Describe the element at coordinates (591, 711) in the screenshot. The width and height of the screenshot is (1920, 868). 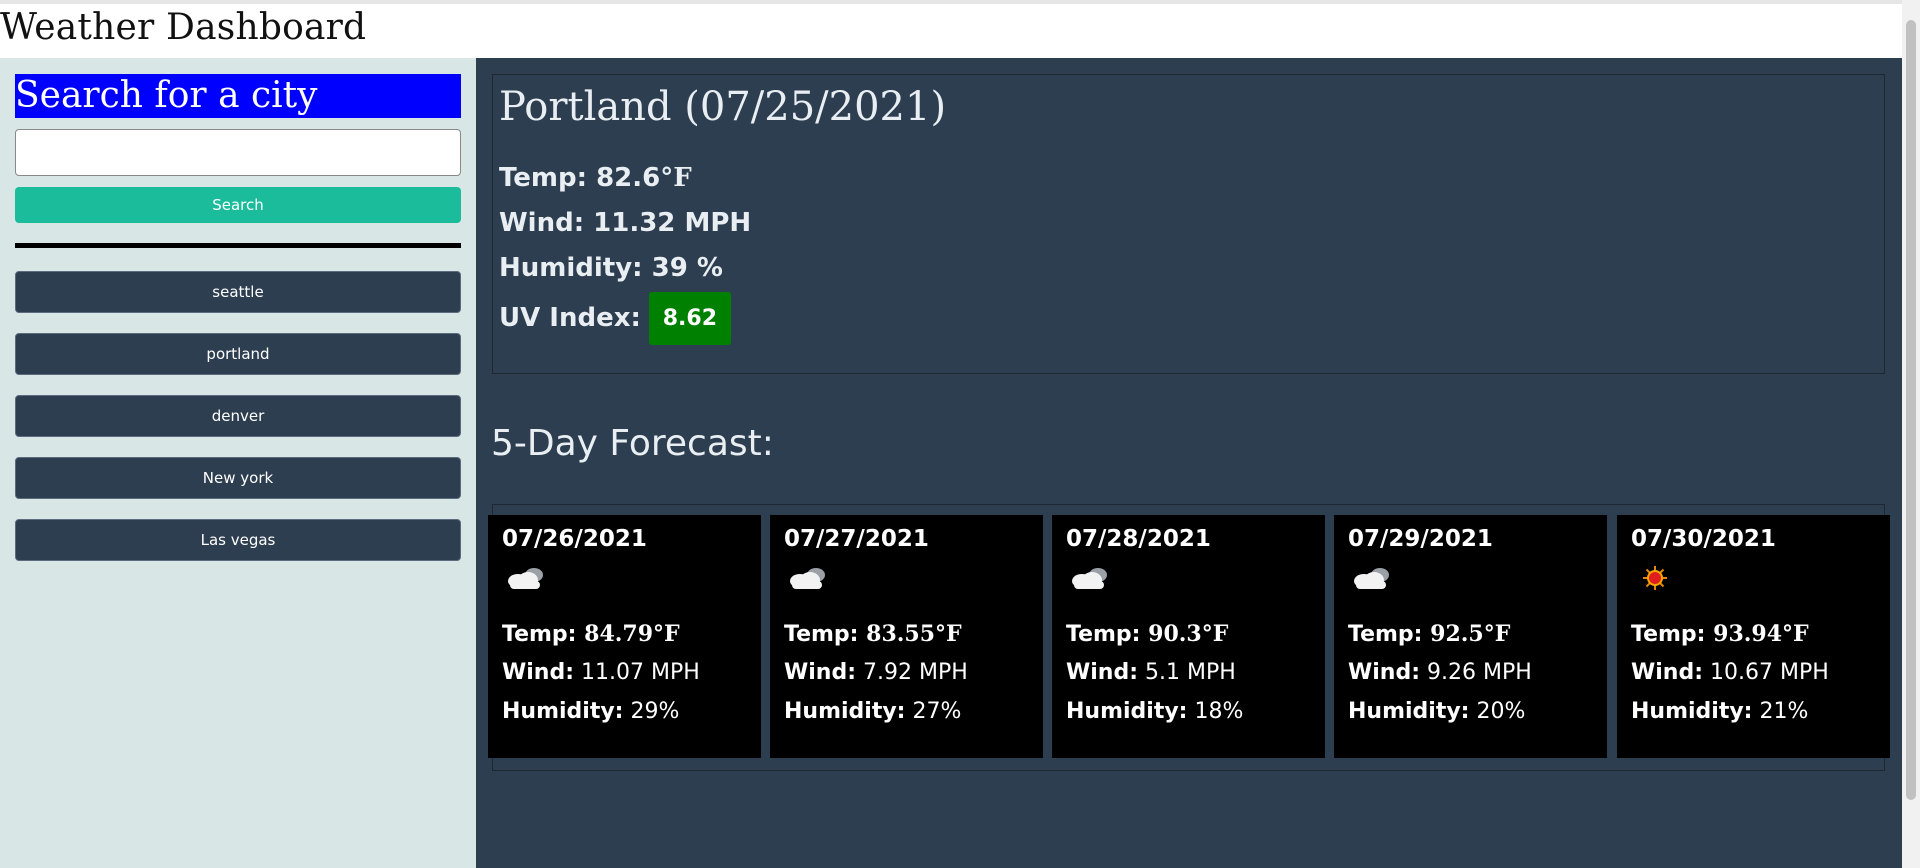
I see `forecast-humidity: Humidity: 29%` at that location.